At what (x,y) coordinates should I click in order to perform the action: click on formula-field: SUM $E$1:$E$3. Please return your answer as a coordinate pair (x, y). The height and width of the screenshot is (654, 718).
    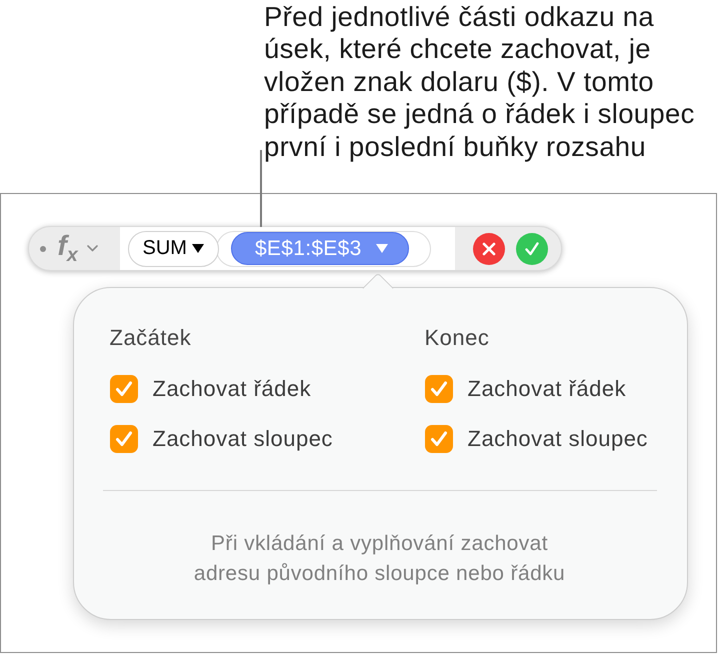
    Looking at the image, I should click on (287, 248).